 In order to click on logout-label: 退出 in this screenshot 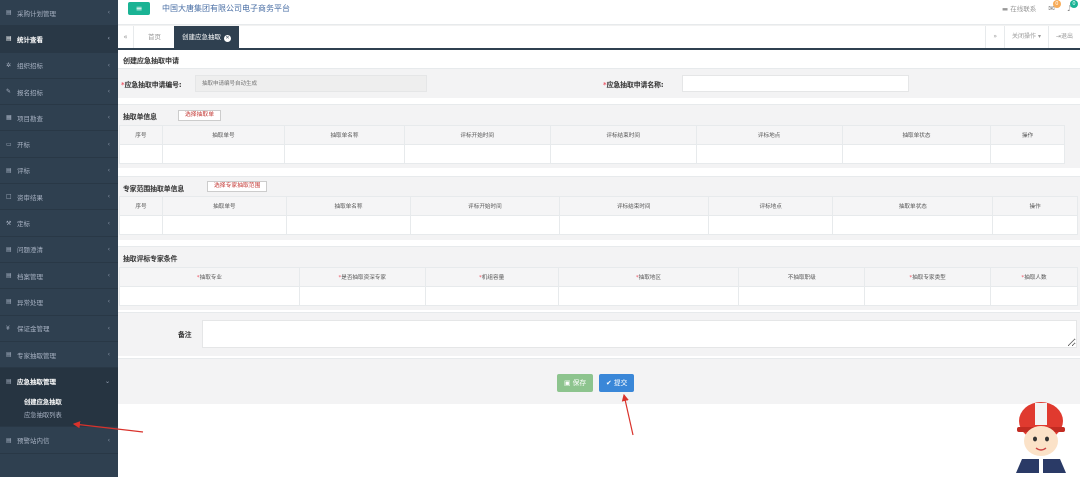, I will do `click(1066, 36)`.